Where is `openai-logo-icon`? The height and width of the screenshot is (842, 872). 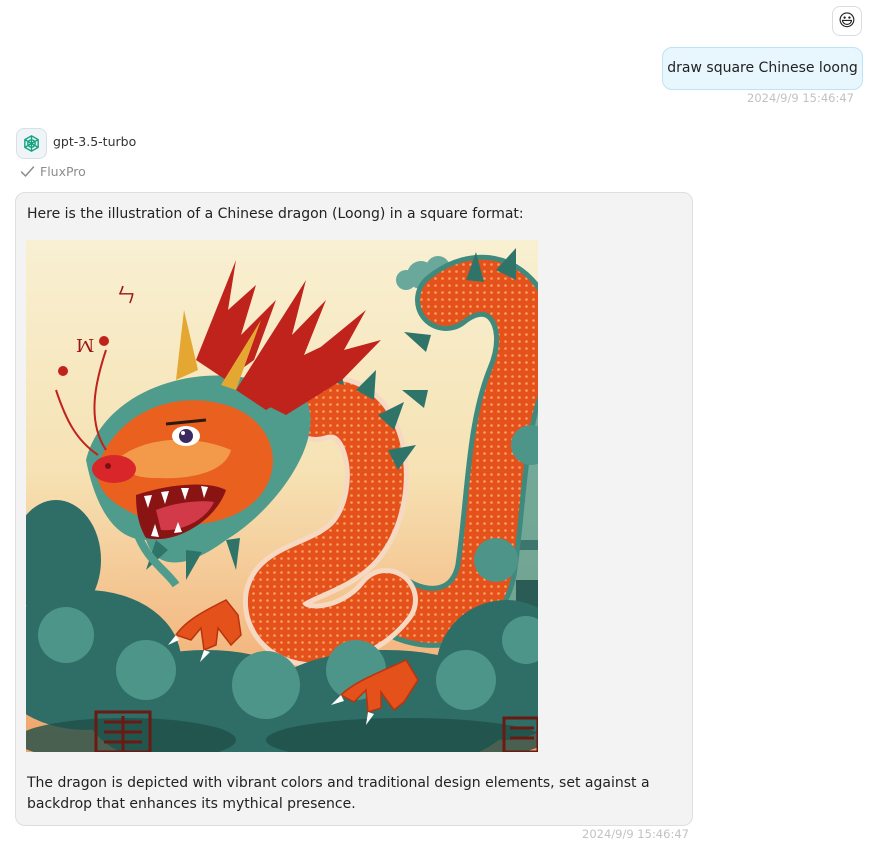
openai-logo-icon is located at coordinates (31, 143).